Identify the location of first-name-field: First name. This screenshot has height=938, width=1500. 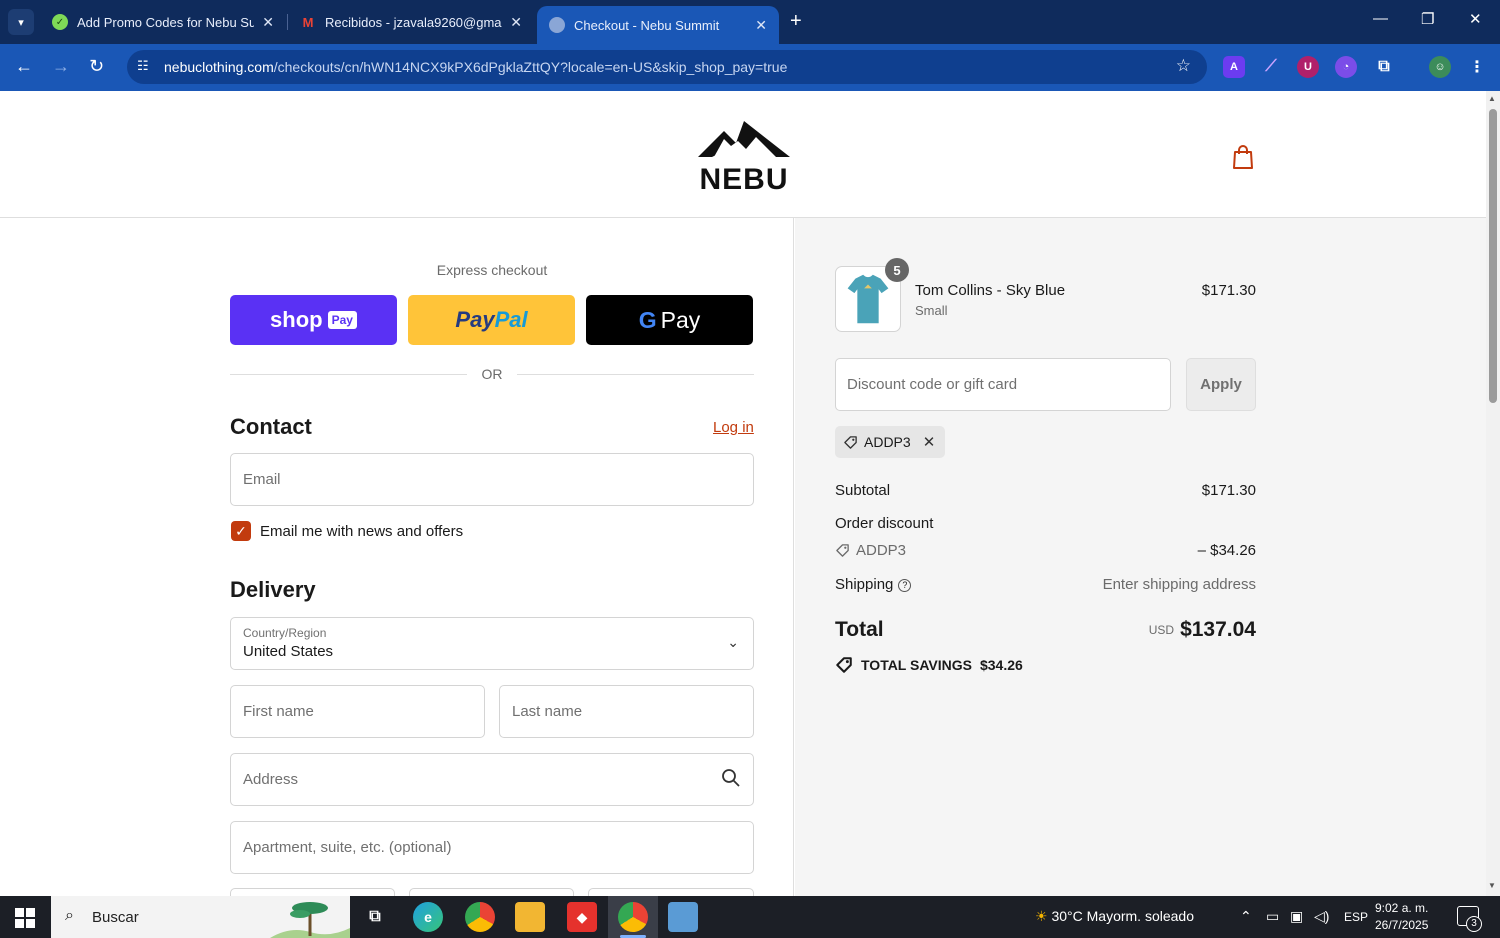
(357, 711).